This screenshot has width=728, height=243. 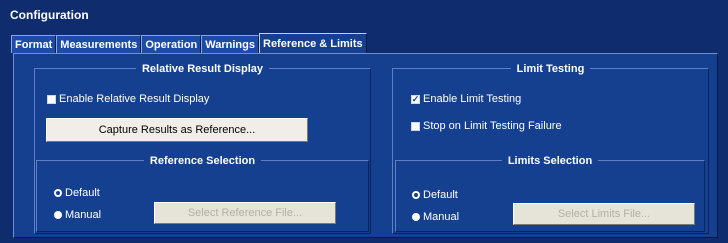 What do you see at coordinates (313, 43) in the screenshot?
I see `tab-reference-limits: Reference & Limits` at bounding box center [313, 43].